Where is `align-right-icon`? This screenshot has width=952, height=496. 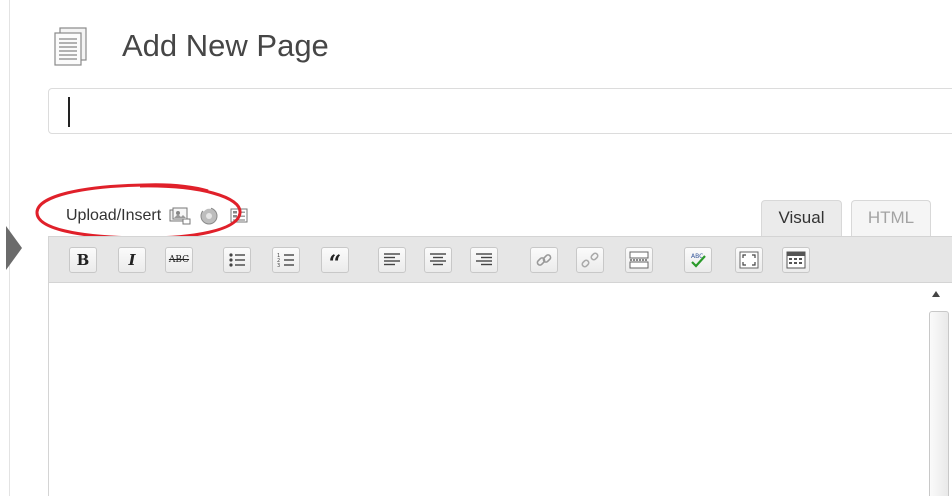
align-right-icon is located at coordinates (484, 259).